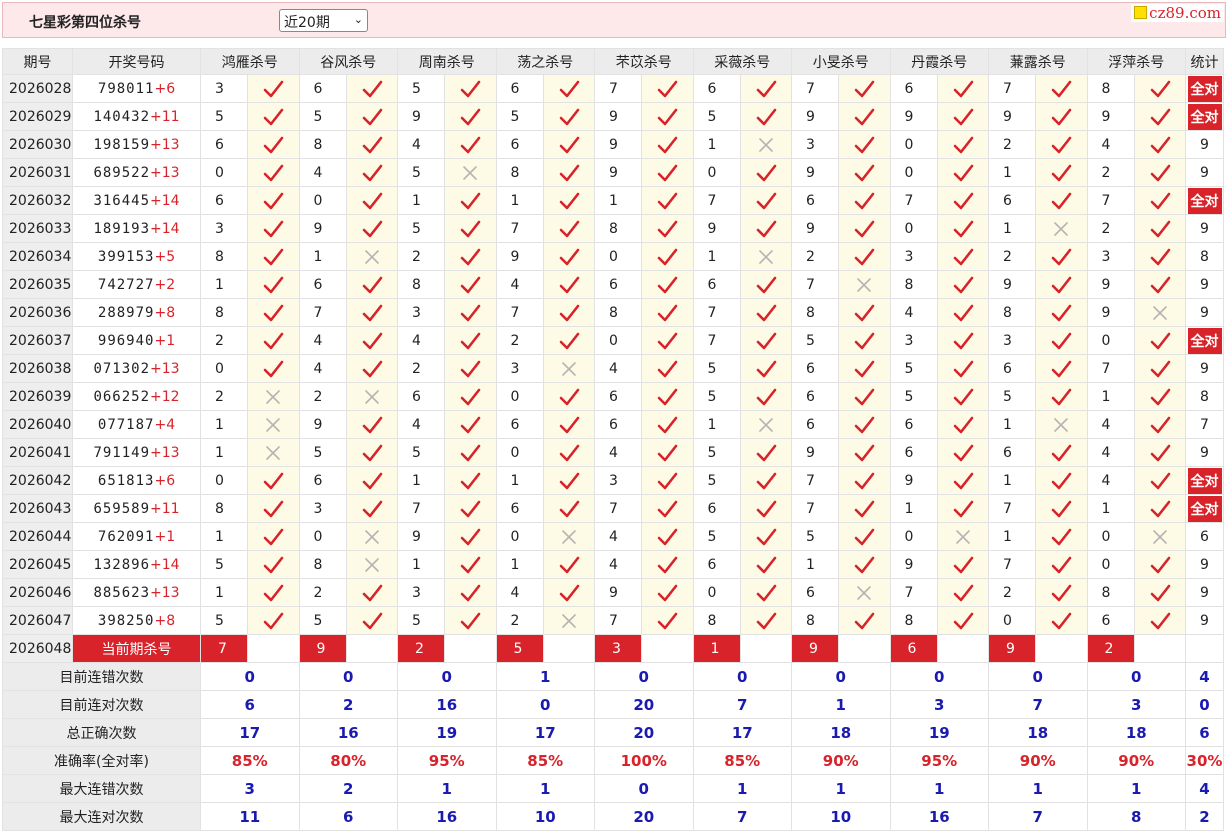 The width and height of the screenshot is (1228, 831). Describe the element at coordinates (545, 760) in the screenshot. I see `summary-value: 85%` at that location.